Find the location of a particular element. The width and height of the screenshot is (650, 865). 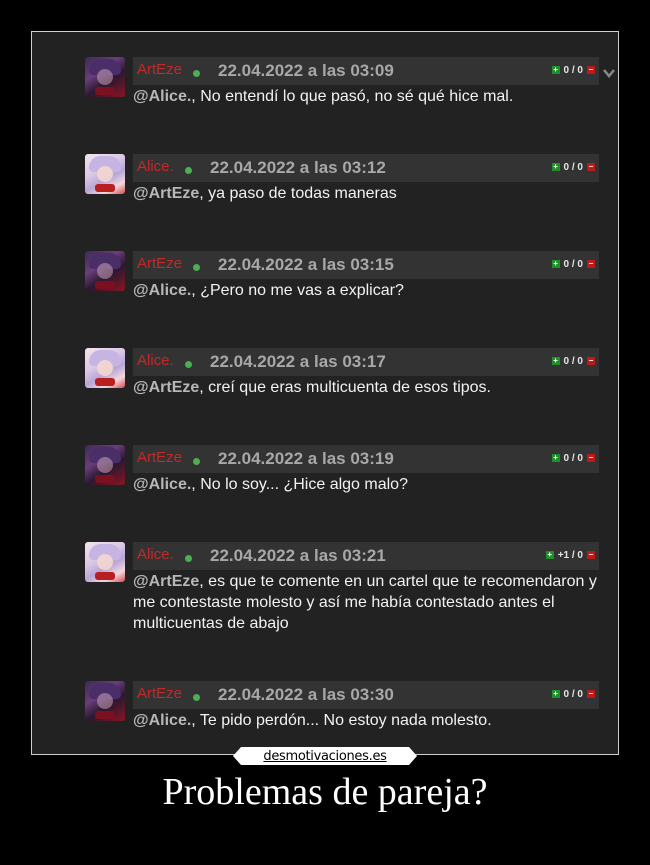

comment-header: Alice. 22.04.2022 a las 03:12 + 0 / 0 − is located at coordinates (366, 168).